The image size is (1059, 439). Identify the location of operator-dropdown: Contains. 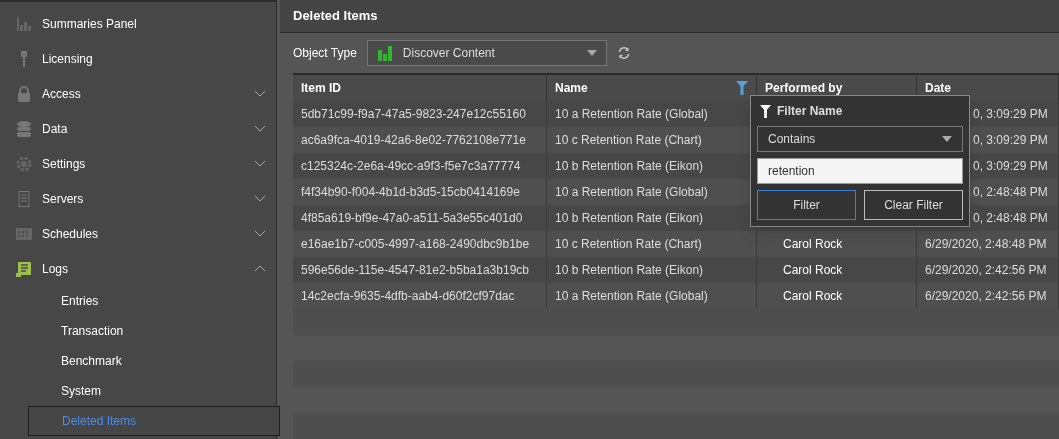
(860, 139).